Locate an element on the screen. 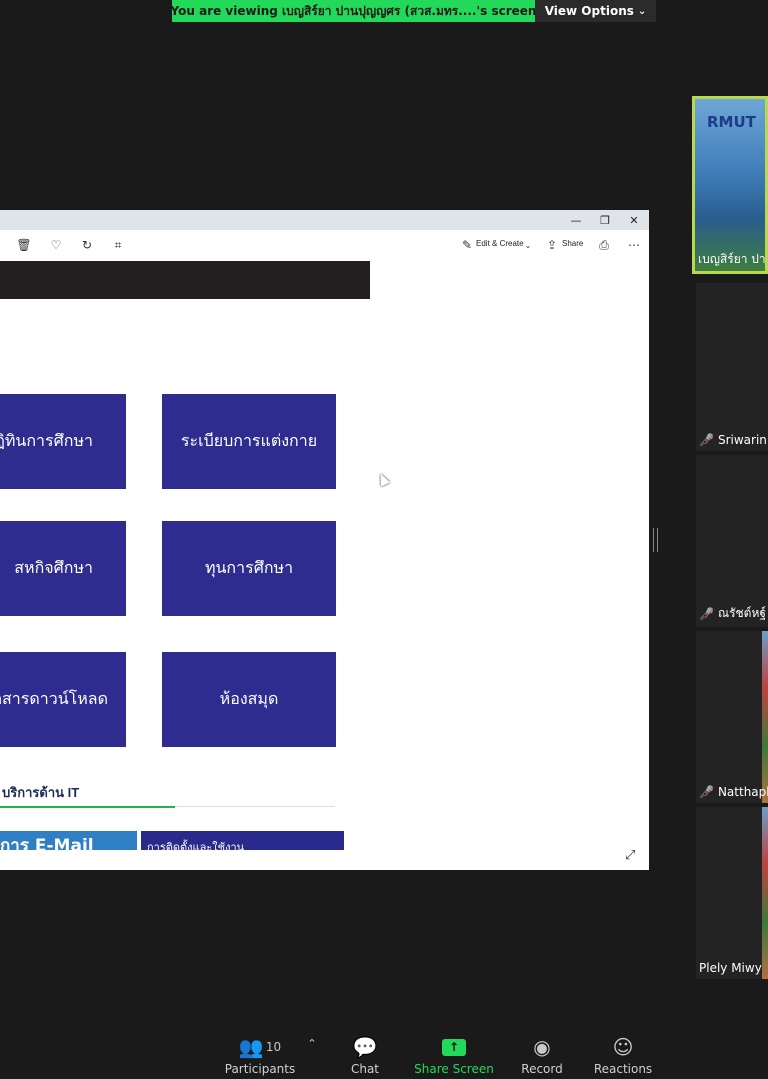 This screenshot has height=1079, width=768. banner-label: การ E-Mail is located at coordinates (47, 843).